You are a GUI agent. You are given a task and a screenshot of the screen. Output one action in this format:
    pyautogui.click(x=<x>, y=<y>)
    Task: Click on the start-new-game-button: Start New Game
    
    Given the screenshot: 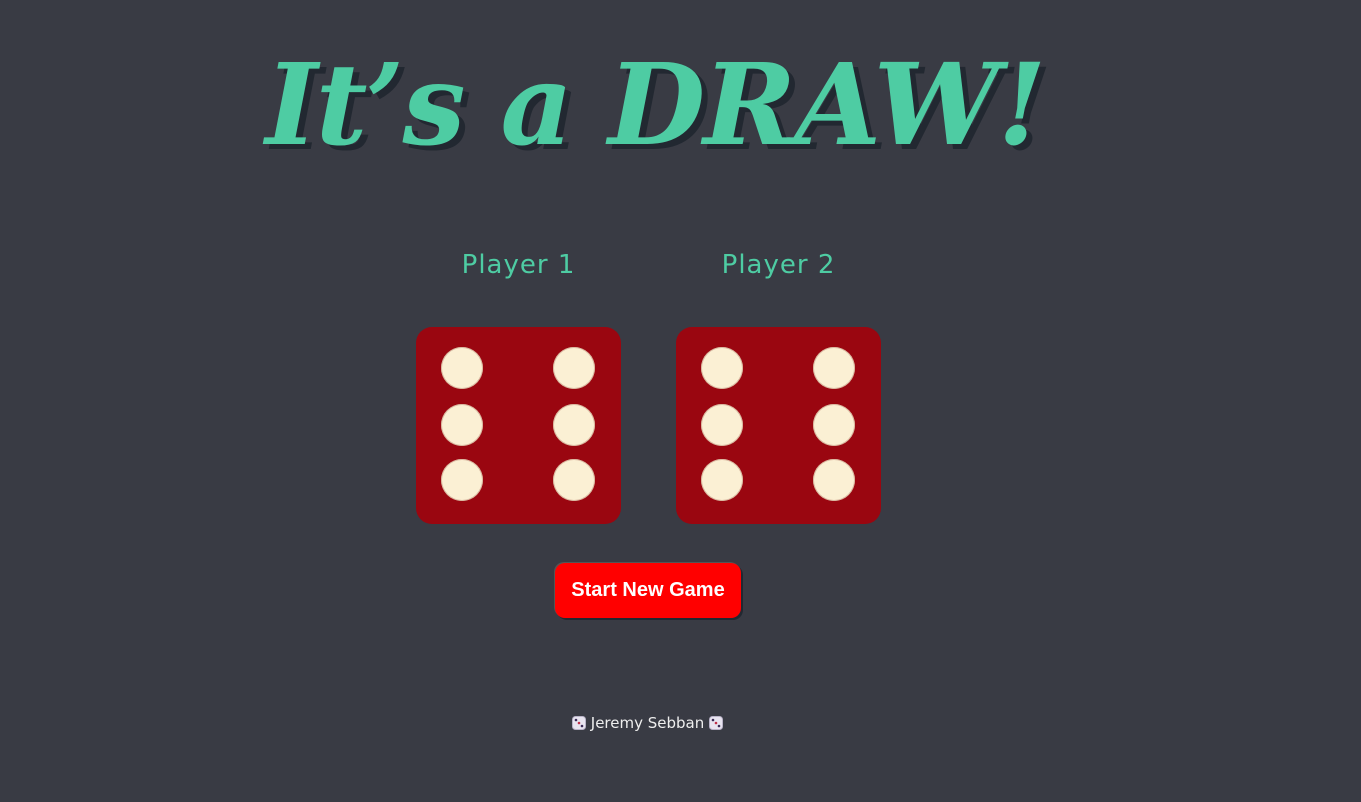 What is the action you would take?
    pyautogui.click(x=648, y=590)
    